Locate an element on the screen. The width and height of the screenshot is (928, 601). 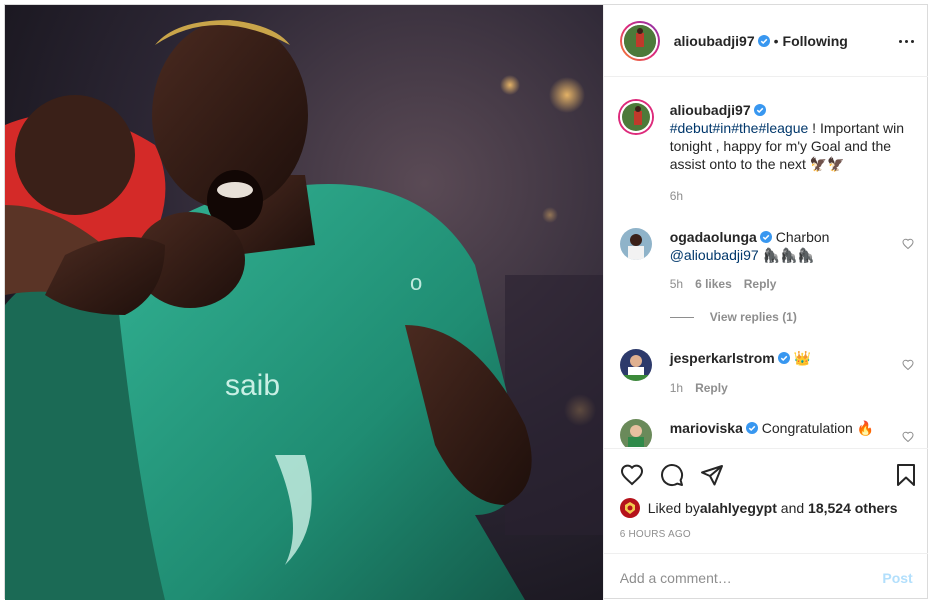
post-header: alioubadji97 • Following is located at coordinates (765, 41).